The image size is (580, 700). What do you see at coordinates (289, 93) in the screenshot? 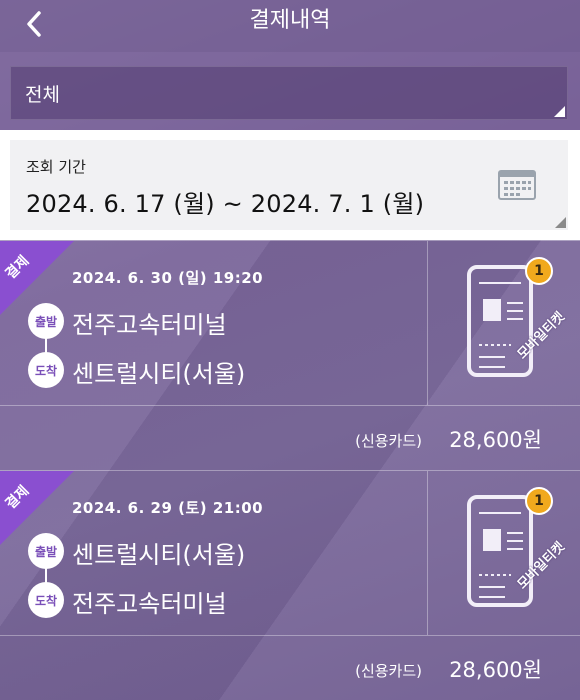
I see `filter-select: 전체` at bounding box center [289, 93].